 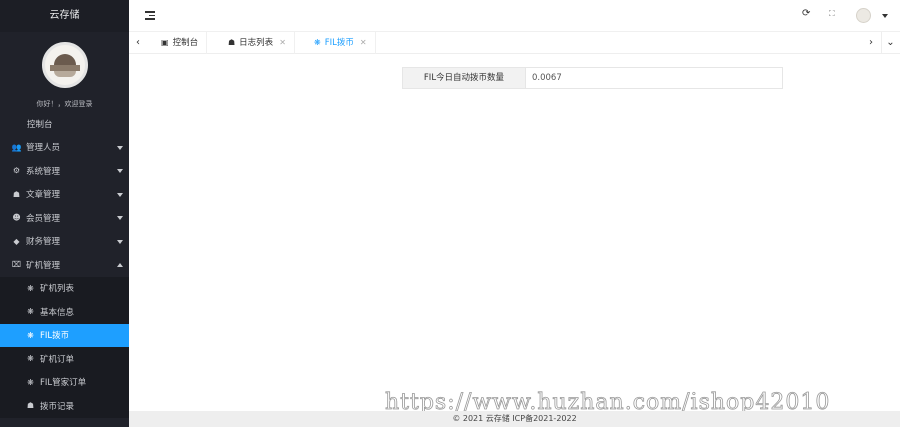 I want to click on sidebar-item-label: 会员管理, so click(x=43, y=218).